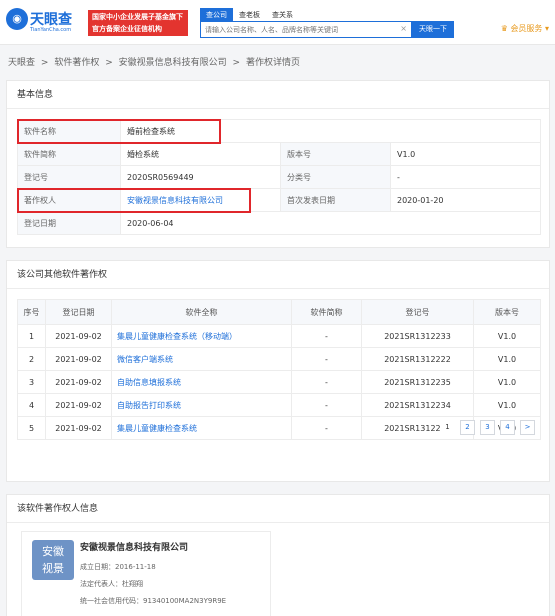  What do you see at coordinates (507, 427) in the screenshot?
I see `page-4: 4` at bounding box center [507, 427].